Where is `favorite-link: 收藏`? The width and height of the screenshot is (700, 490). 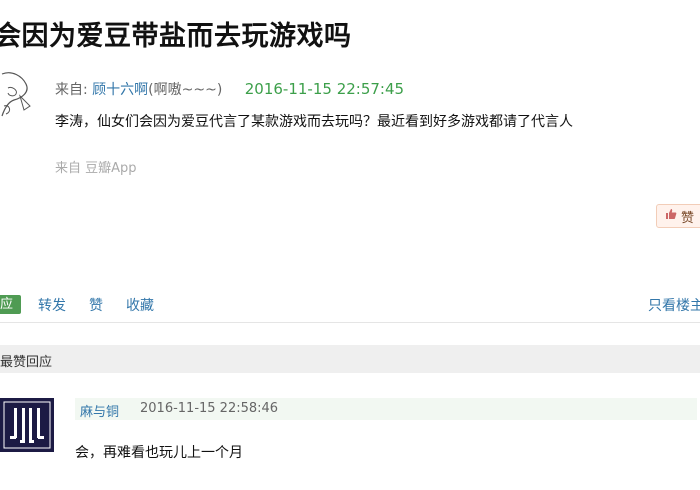
favorite-link: 收藏 is located at coordinates (140, 305).